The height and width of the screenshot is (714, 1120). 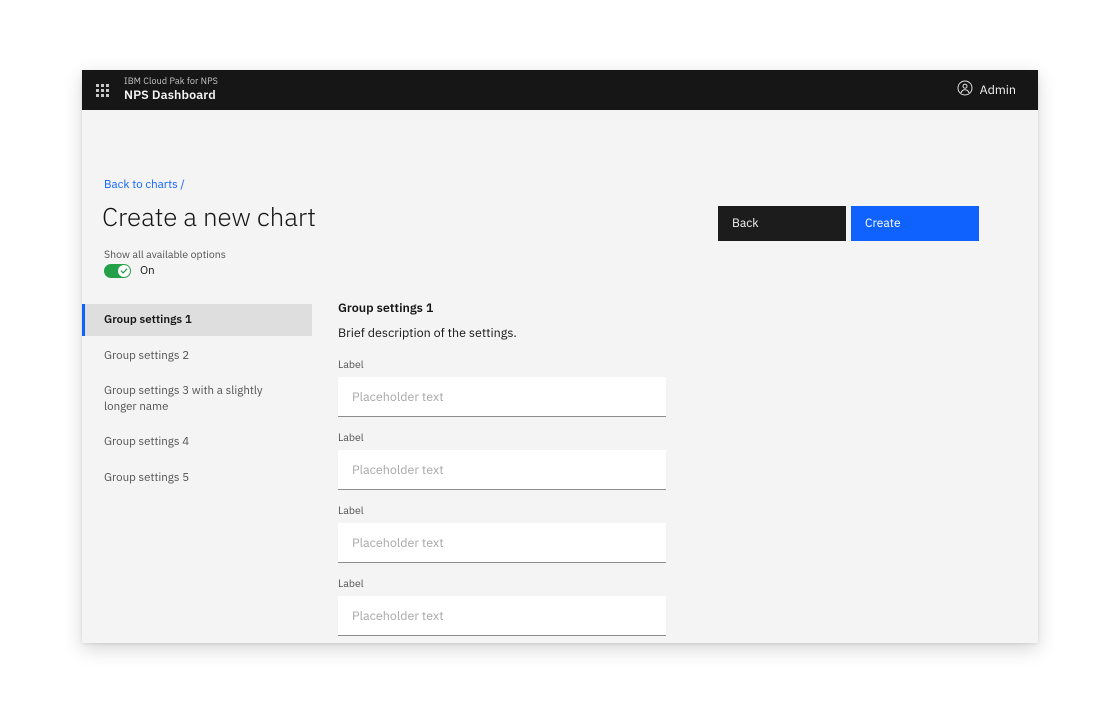 I want to click on grid-dots-icon, so click(x=102, y=90).